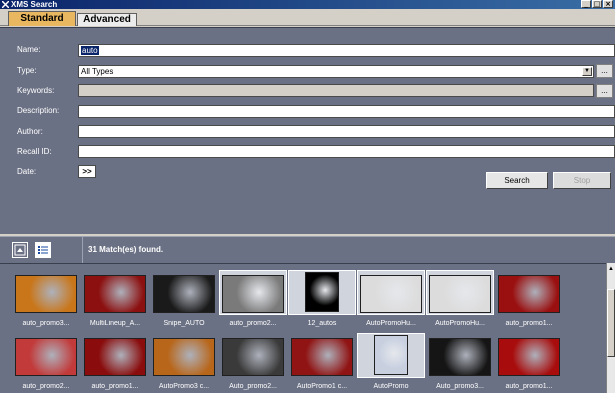  I want to click on app-icon, so click(5, 4).